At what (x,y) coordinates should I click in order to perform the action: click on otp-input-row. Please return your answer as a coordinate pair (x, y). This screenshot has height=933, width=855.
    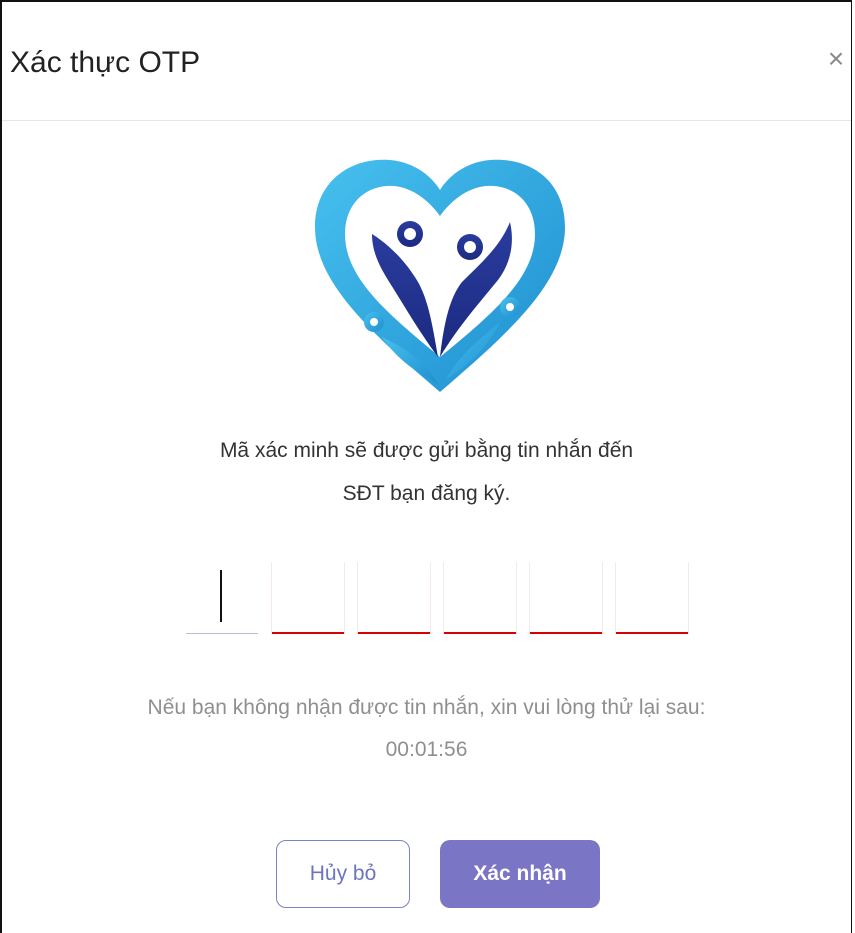
    Looking at the image, I should click on (441, 599).